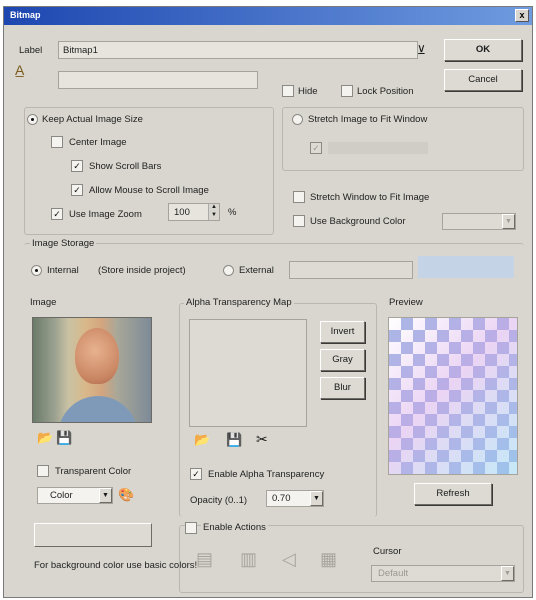  I want to click on keep-actual-radio, so click(32, 119).